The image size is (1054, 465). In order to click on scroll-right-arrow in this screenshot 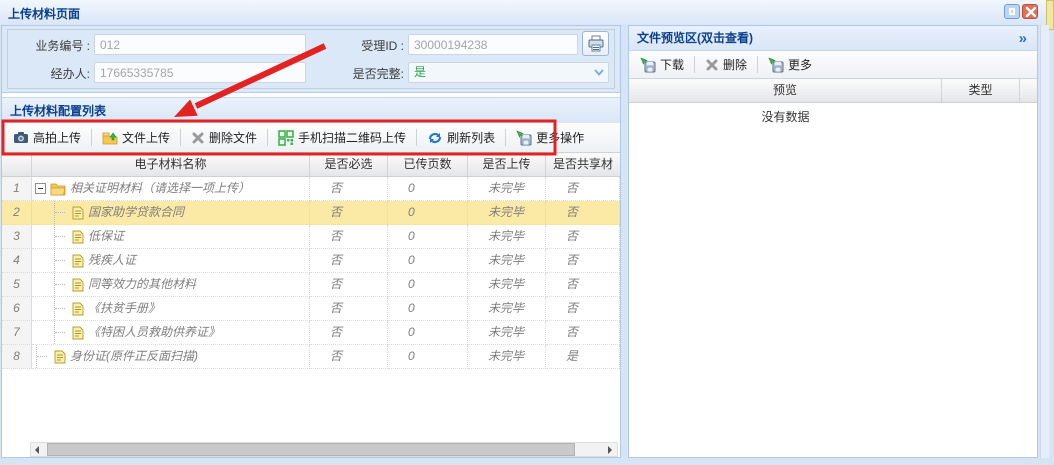, I will do `click(609, 449)`.